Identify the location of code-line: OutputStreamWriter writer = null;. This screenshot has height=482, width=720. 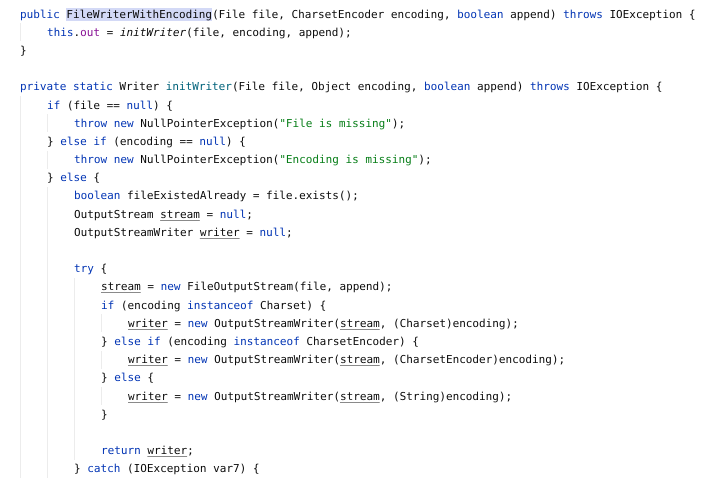
(183, 232).